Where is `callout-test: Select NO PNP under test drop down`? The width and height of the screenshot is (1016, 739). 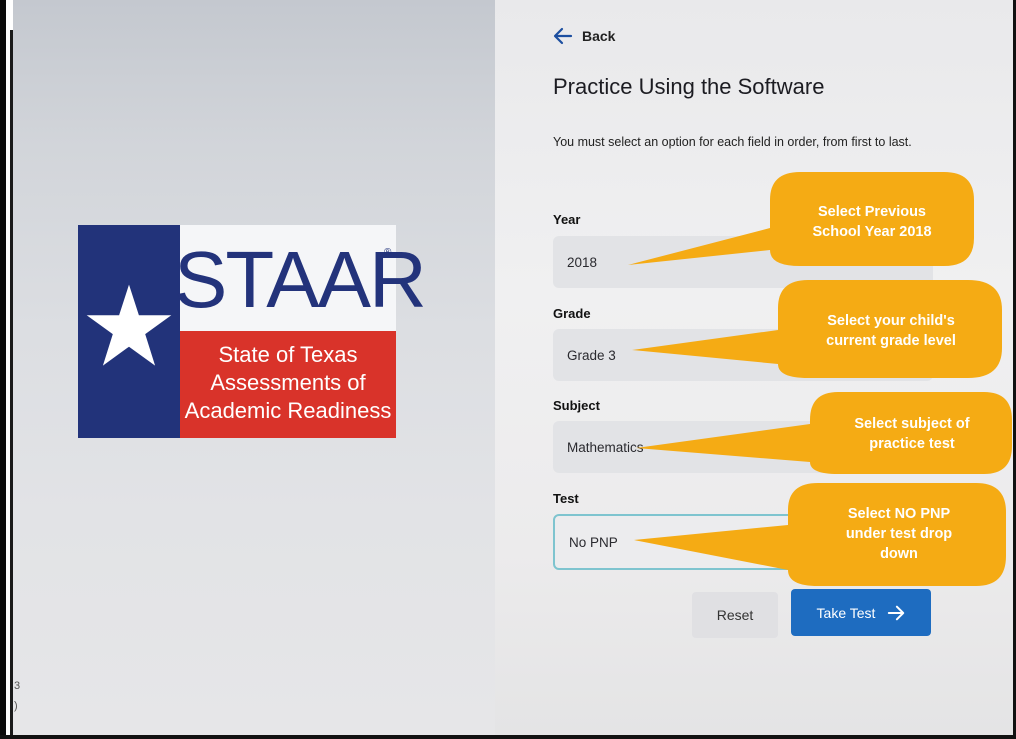
callout-test: Select NO PNP under test drop down is located at coordinates (899, 534).